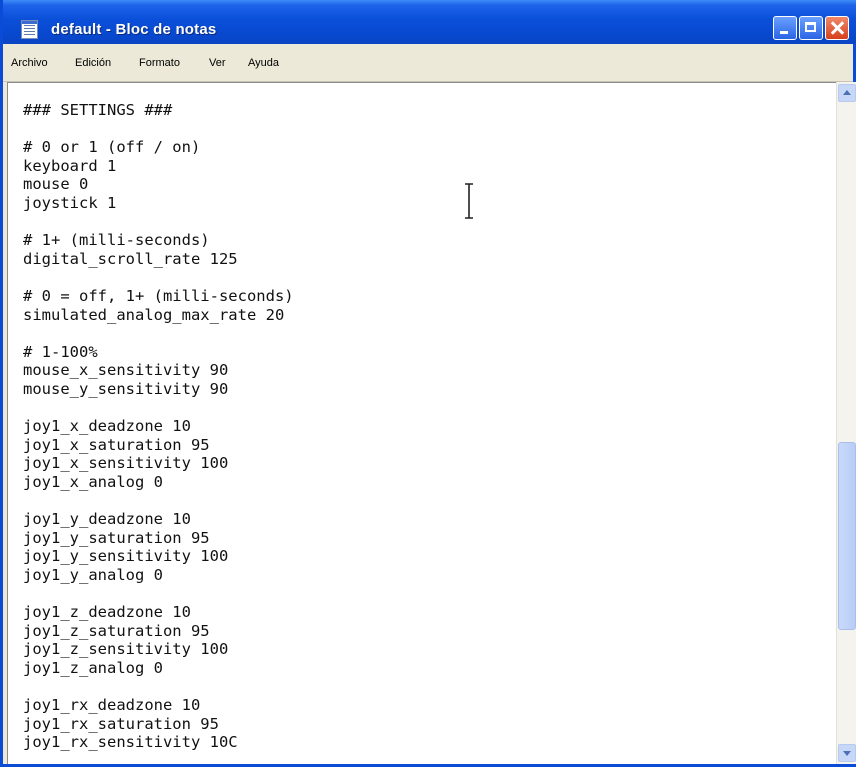  What do you see at coordinates (846, 423) in the screenshot?
I see `vertical-scrollbar` at bounding box center [846, 423].